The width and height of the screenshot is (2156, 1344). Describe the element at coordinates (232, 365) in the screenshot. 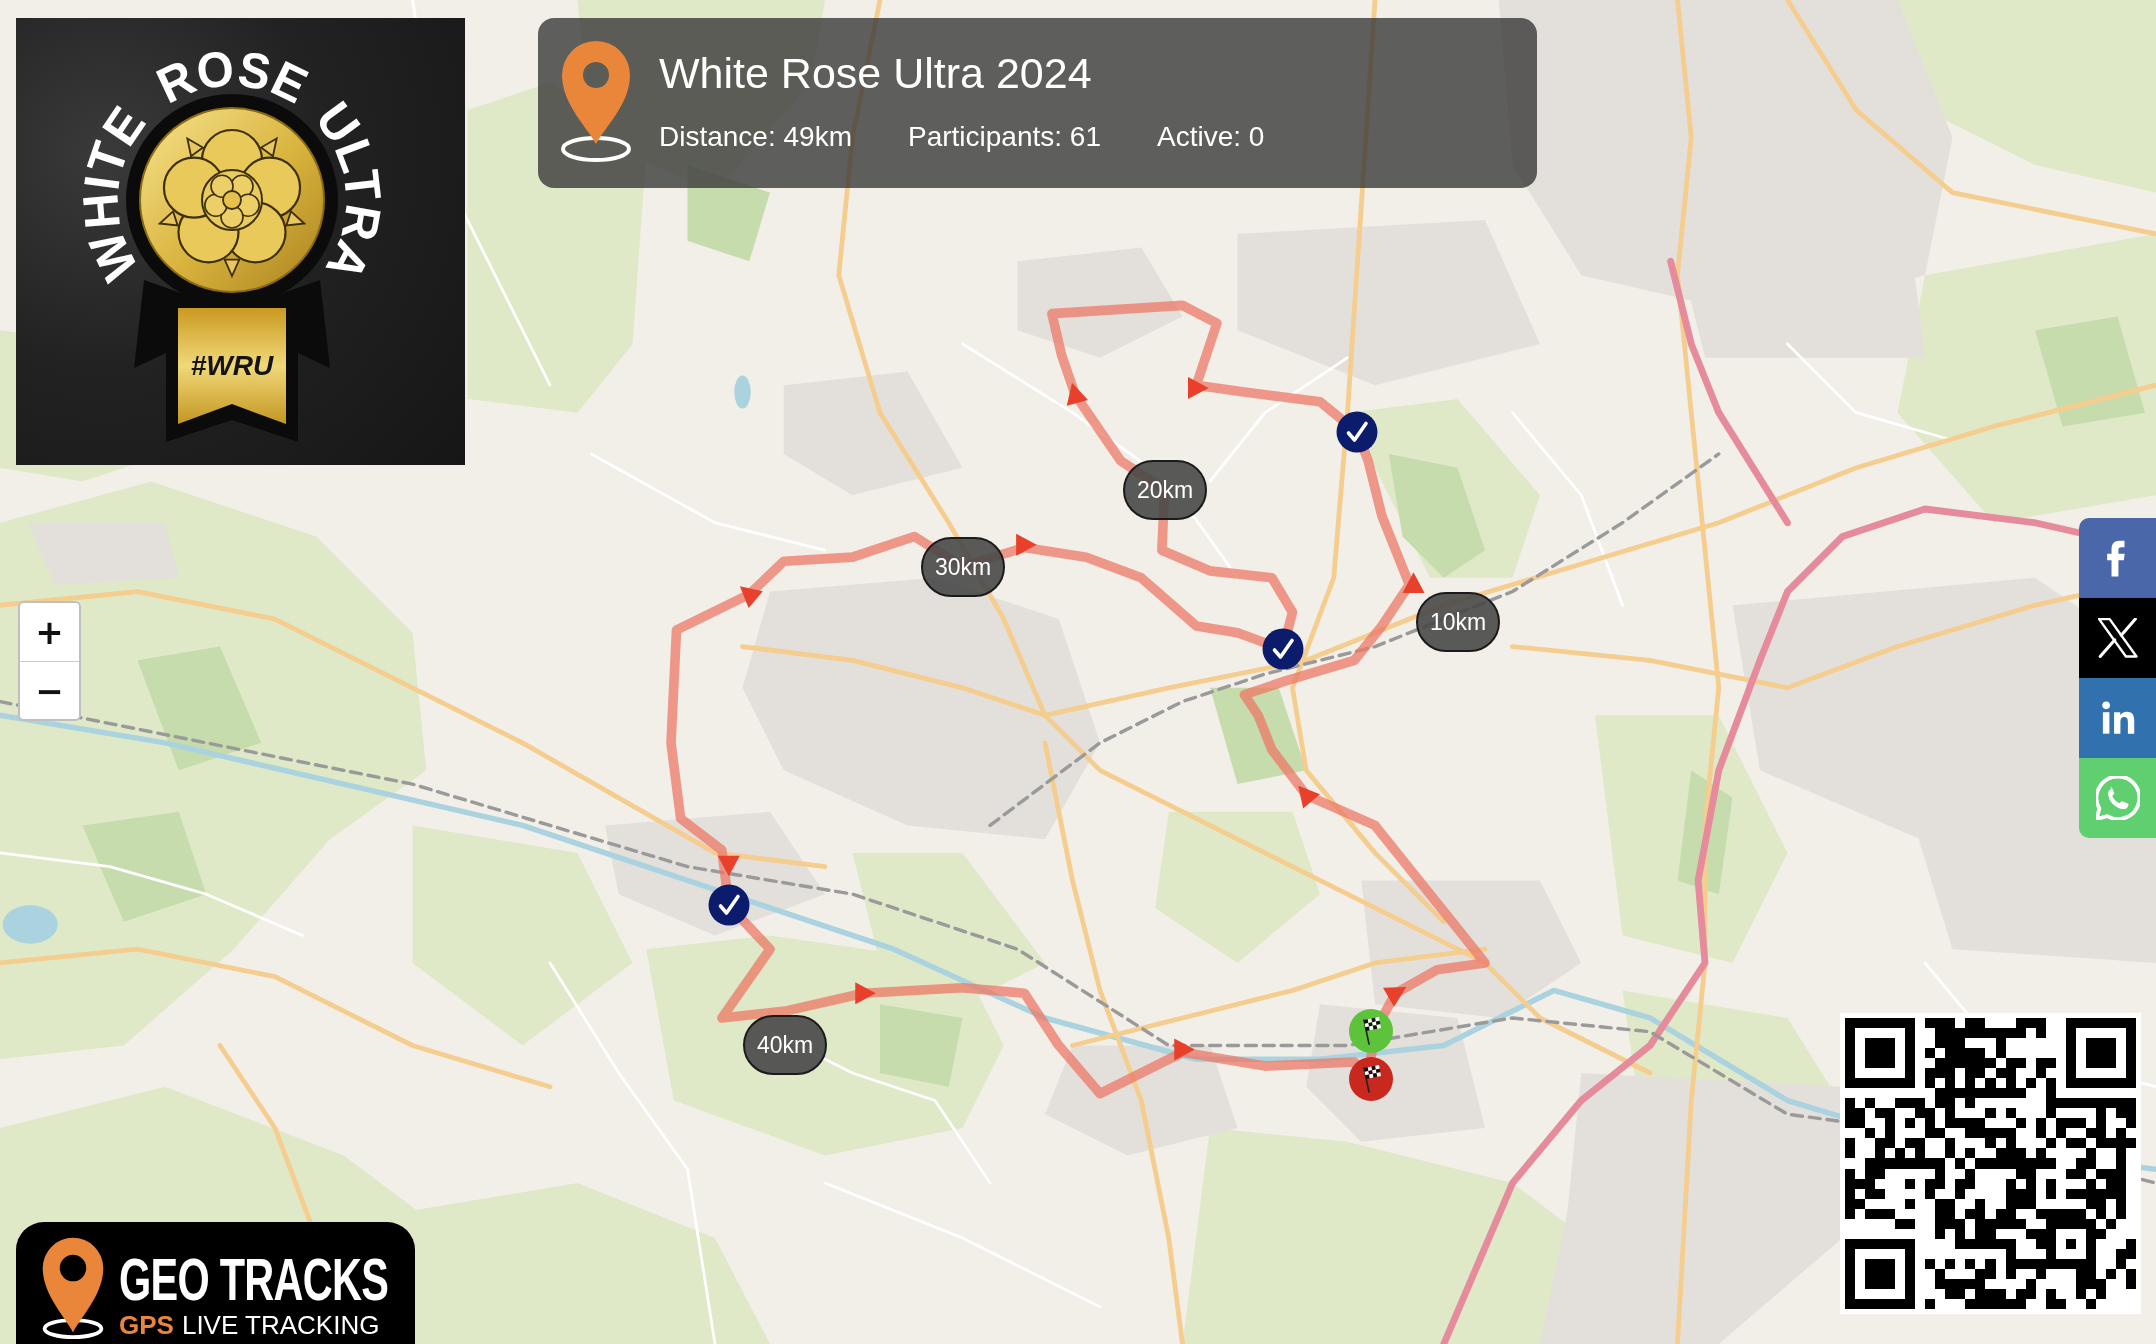

I see `logo-hashtag: #WRU` at that location.